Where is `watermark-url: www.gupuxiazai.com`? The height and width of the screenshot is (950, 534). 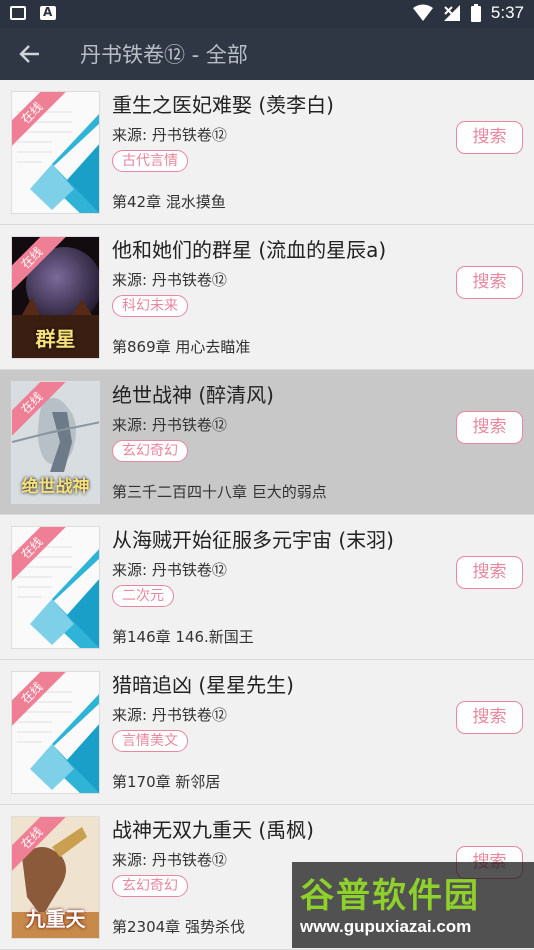
watermark-url: www.gupuxiazai.com is located at coordinates (386, 926).